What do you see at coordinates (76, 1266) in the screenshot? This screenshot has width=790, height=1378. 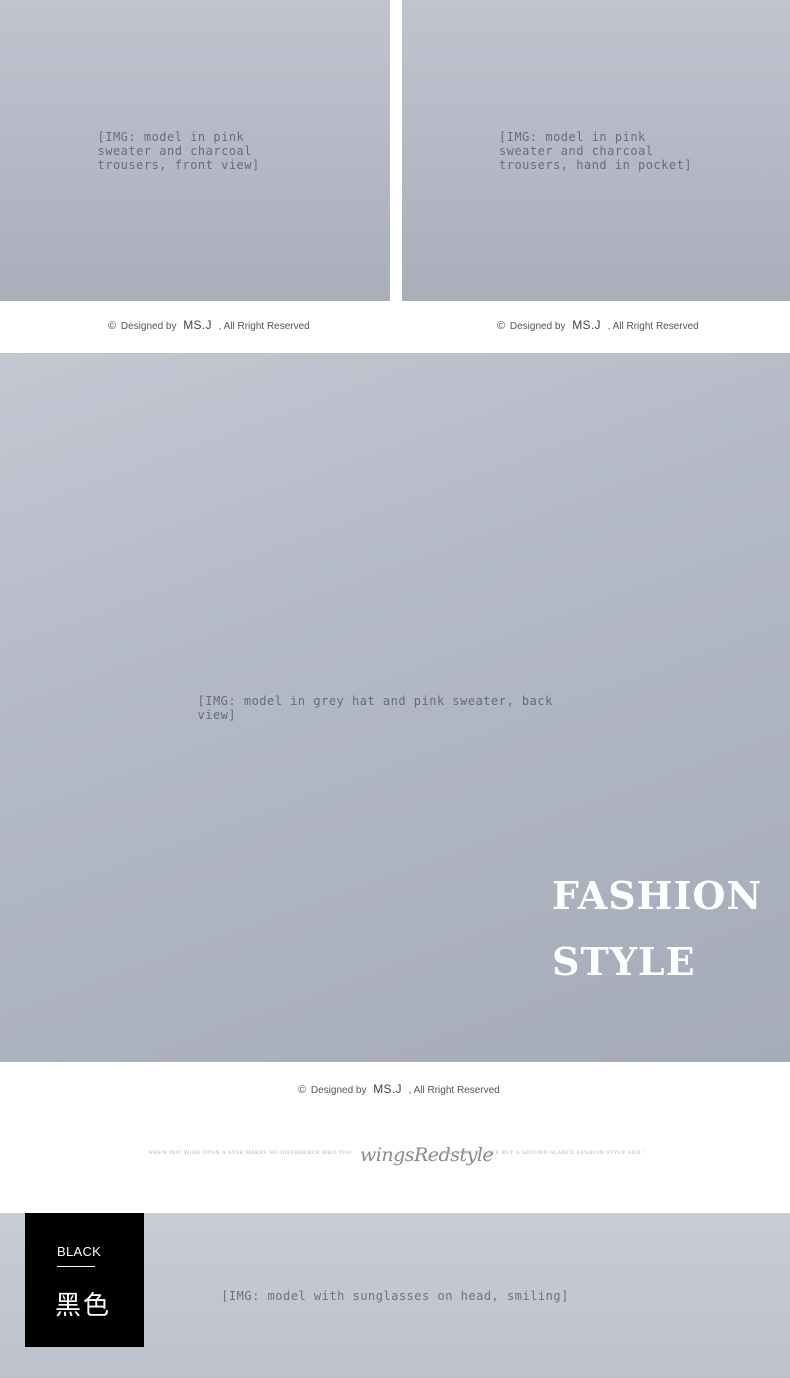 I see `badge-divider` at bounding box center [76, 1266].